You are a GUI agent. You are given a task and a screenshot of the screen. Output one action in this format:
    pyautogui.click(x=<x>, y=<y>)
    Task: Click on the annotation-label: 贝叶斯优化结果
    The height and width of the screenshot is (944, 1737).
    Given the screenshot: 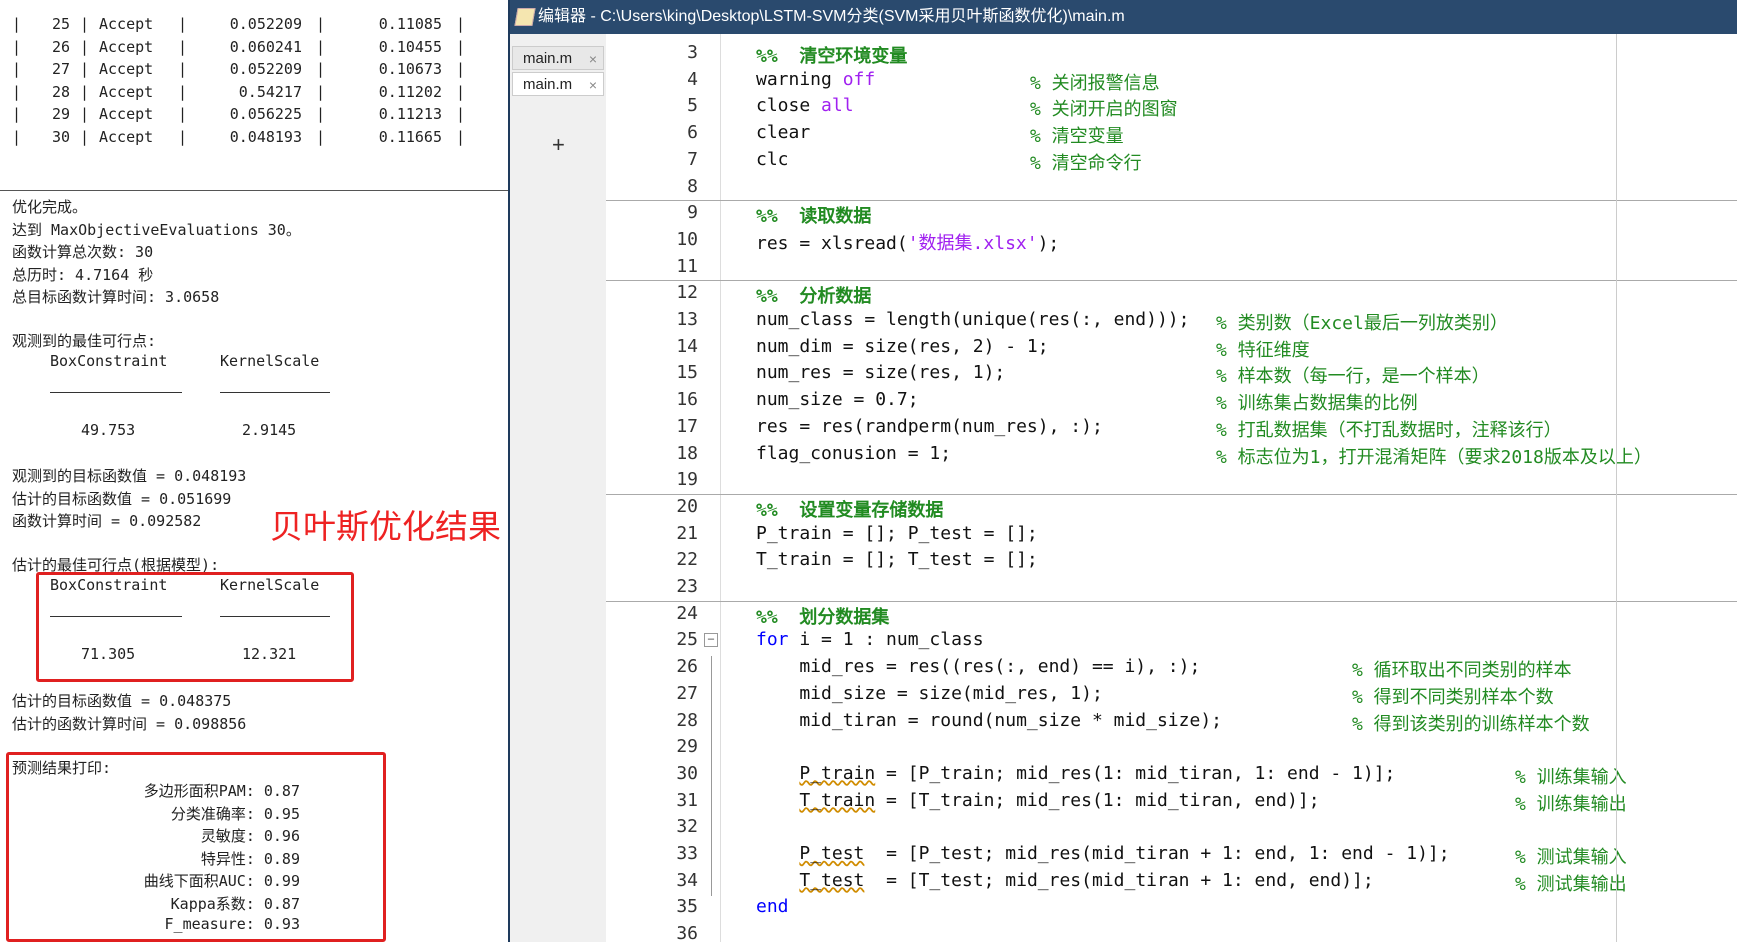 What is the action you would take?
    pyautogui.click(x=385, y=526)
    